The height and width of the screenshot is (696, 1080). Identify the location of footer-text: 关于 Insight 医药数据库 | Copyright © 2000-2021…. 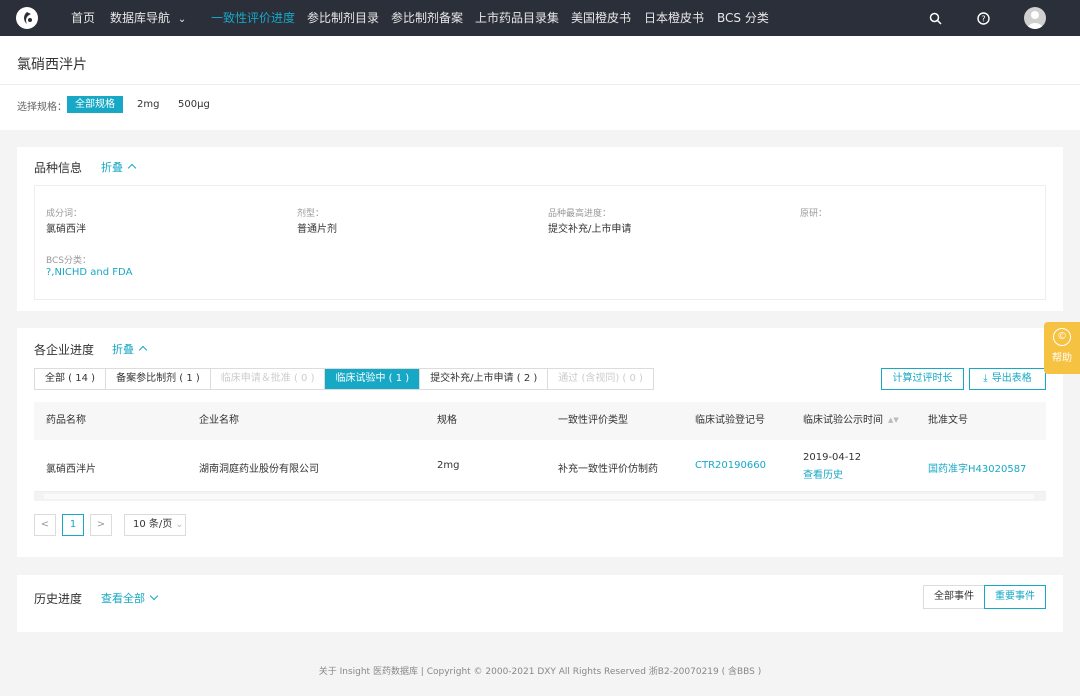
(540, 672).